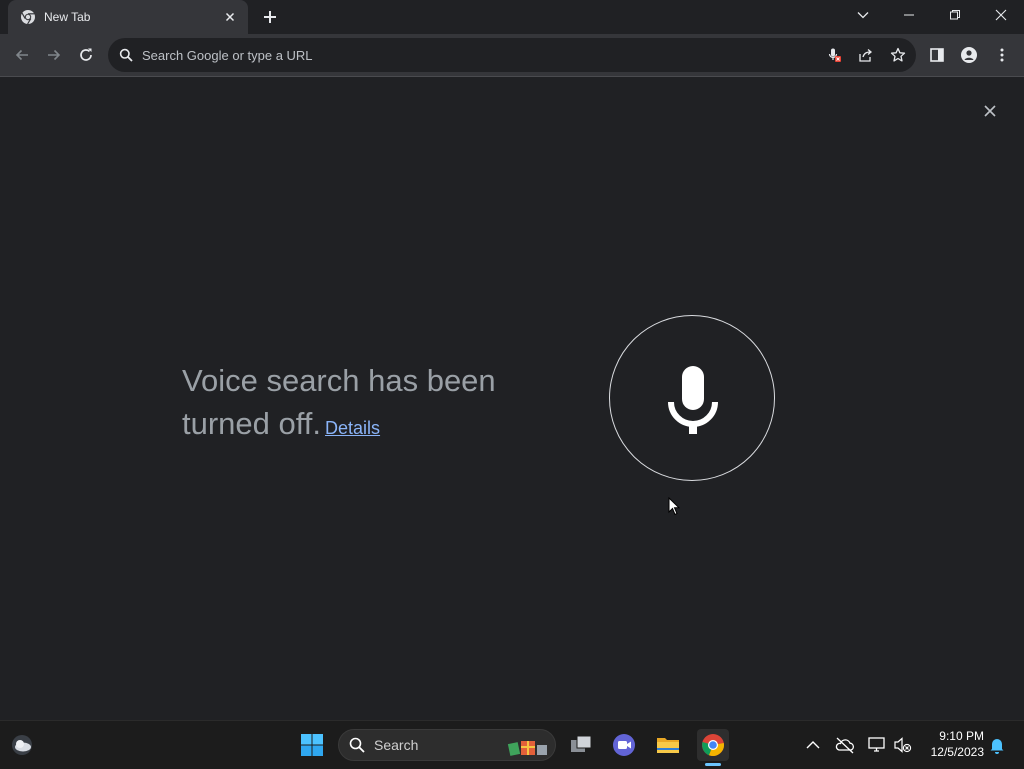  I want to click on close-window-button, so click(1001, 16).